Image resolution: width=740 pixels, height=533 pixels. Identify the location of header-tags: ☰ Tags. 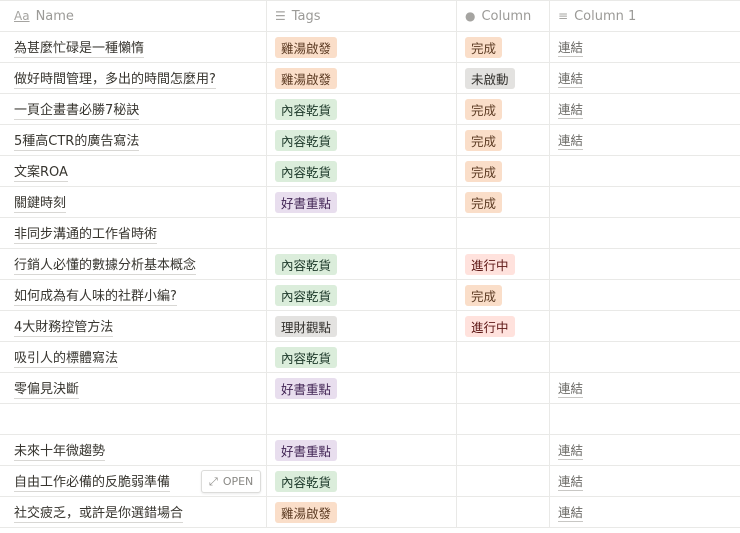
(362, 16).